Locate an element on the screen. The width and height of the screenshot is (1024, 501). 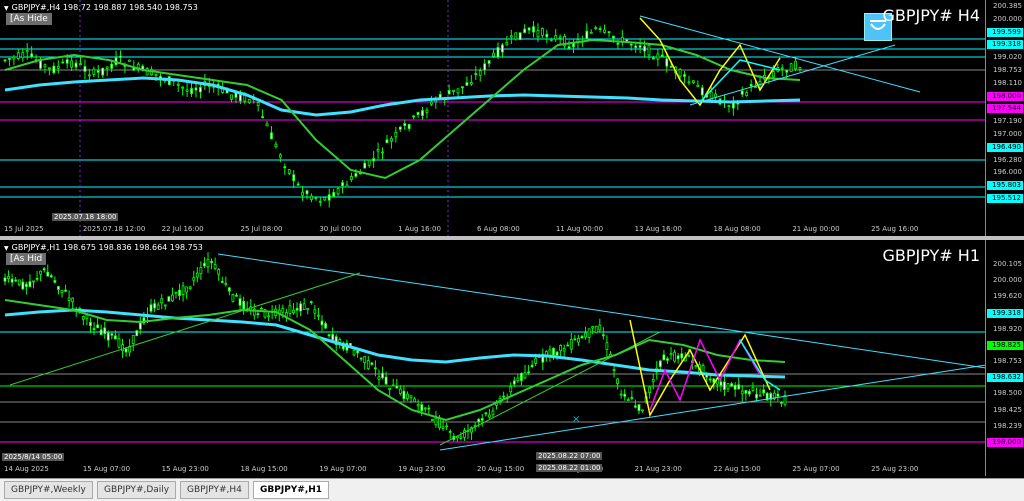
time-label: 21 Aug 00:00 is located at coordinates (816, 229).